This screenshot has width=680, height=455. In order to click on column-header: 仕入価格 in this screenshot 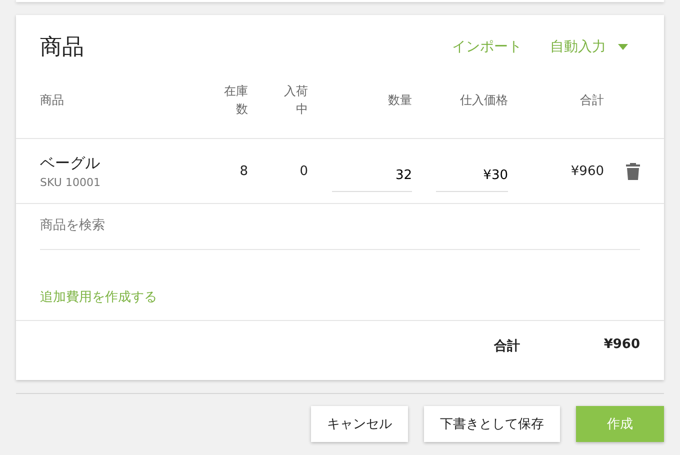, I will do `click(483, 100)`.